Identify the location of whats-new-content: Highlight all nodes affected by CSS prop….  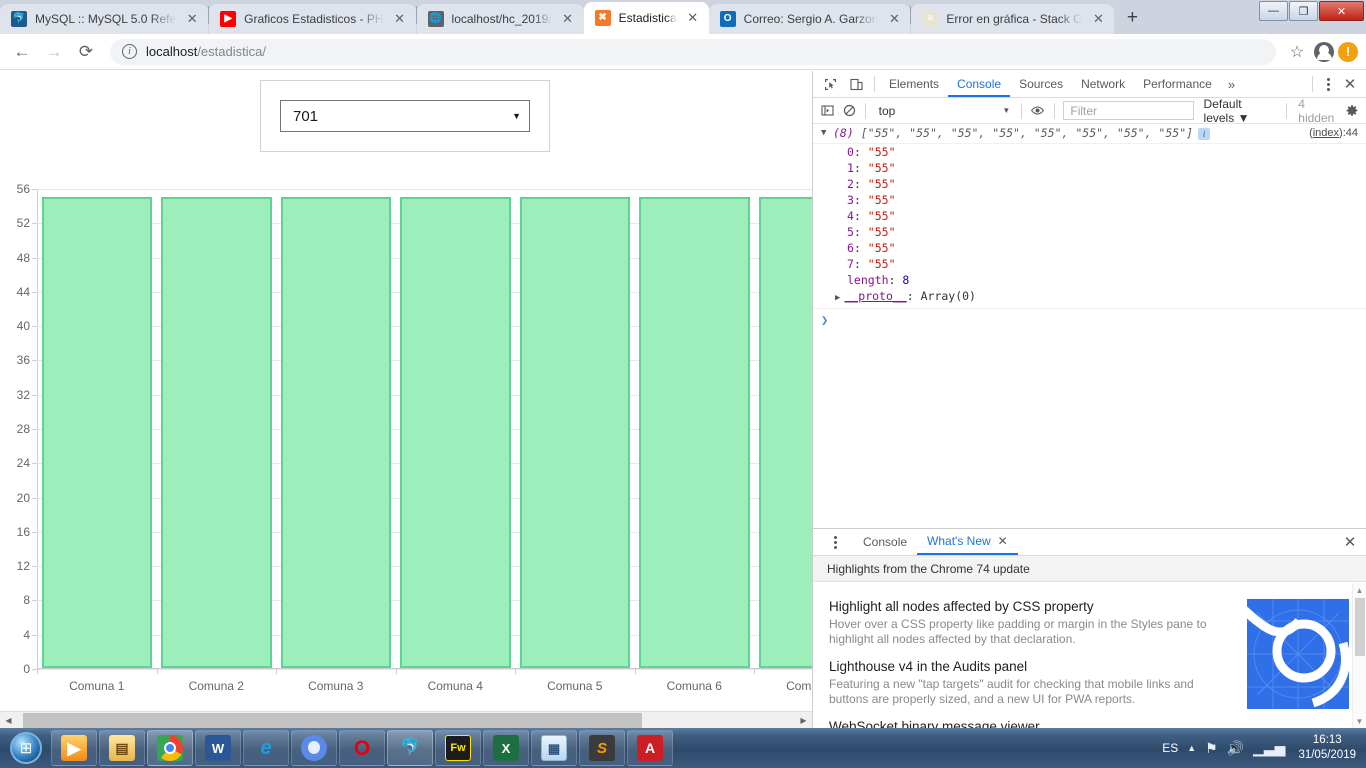
(1089, 655).